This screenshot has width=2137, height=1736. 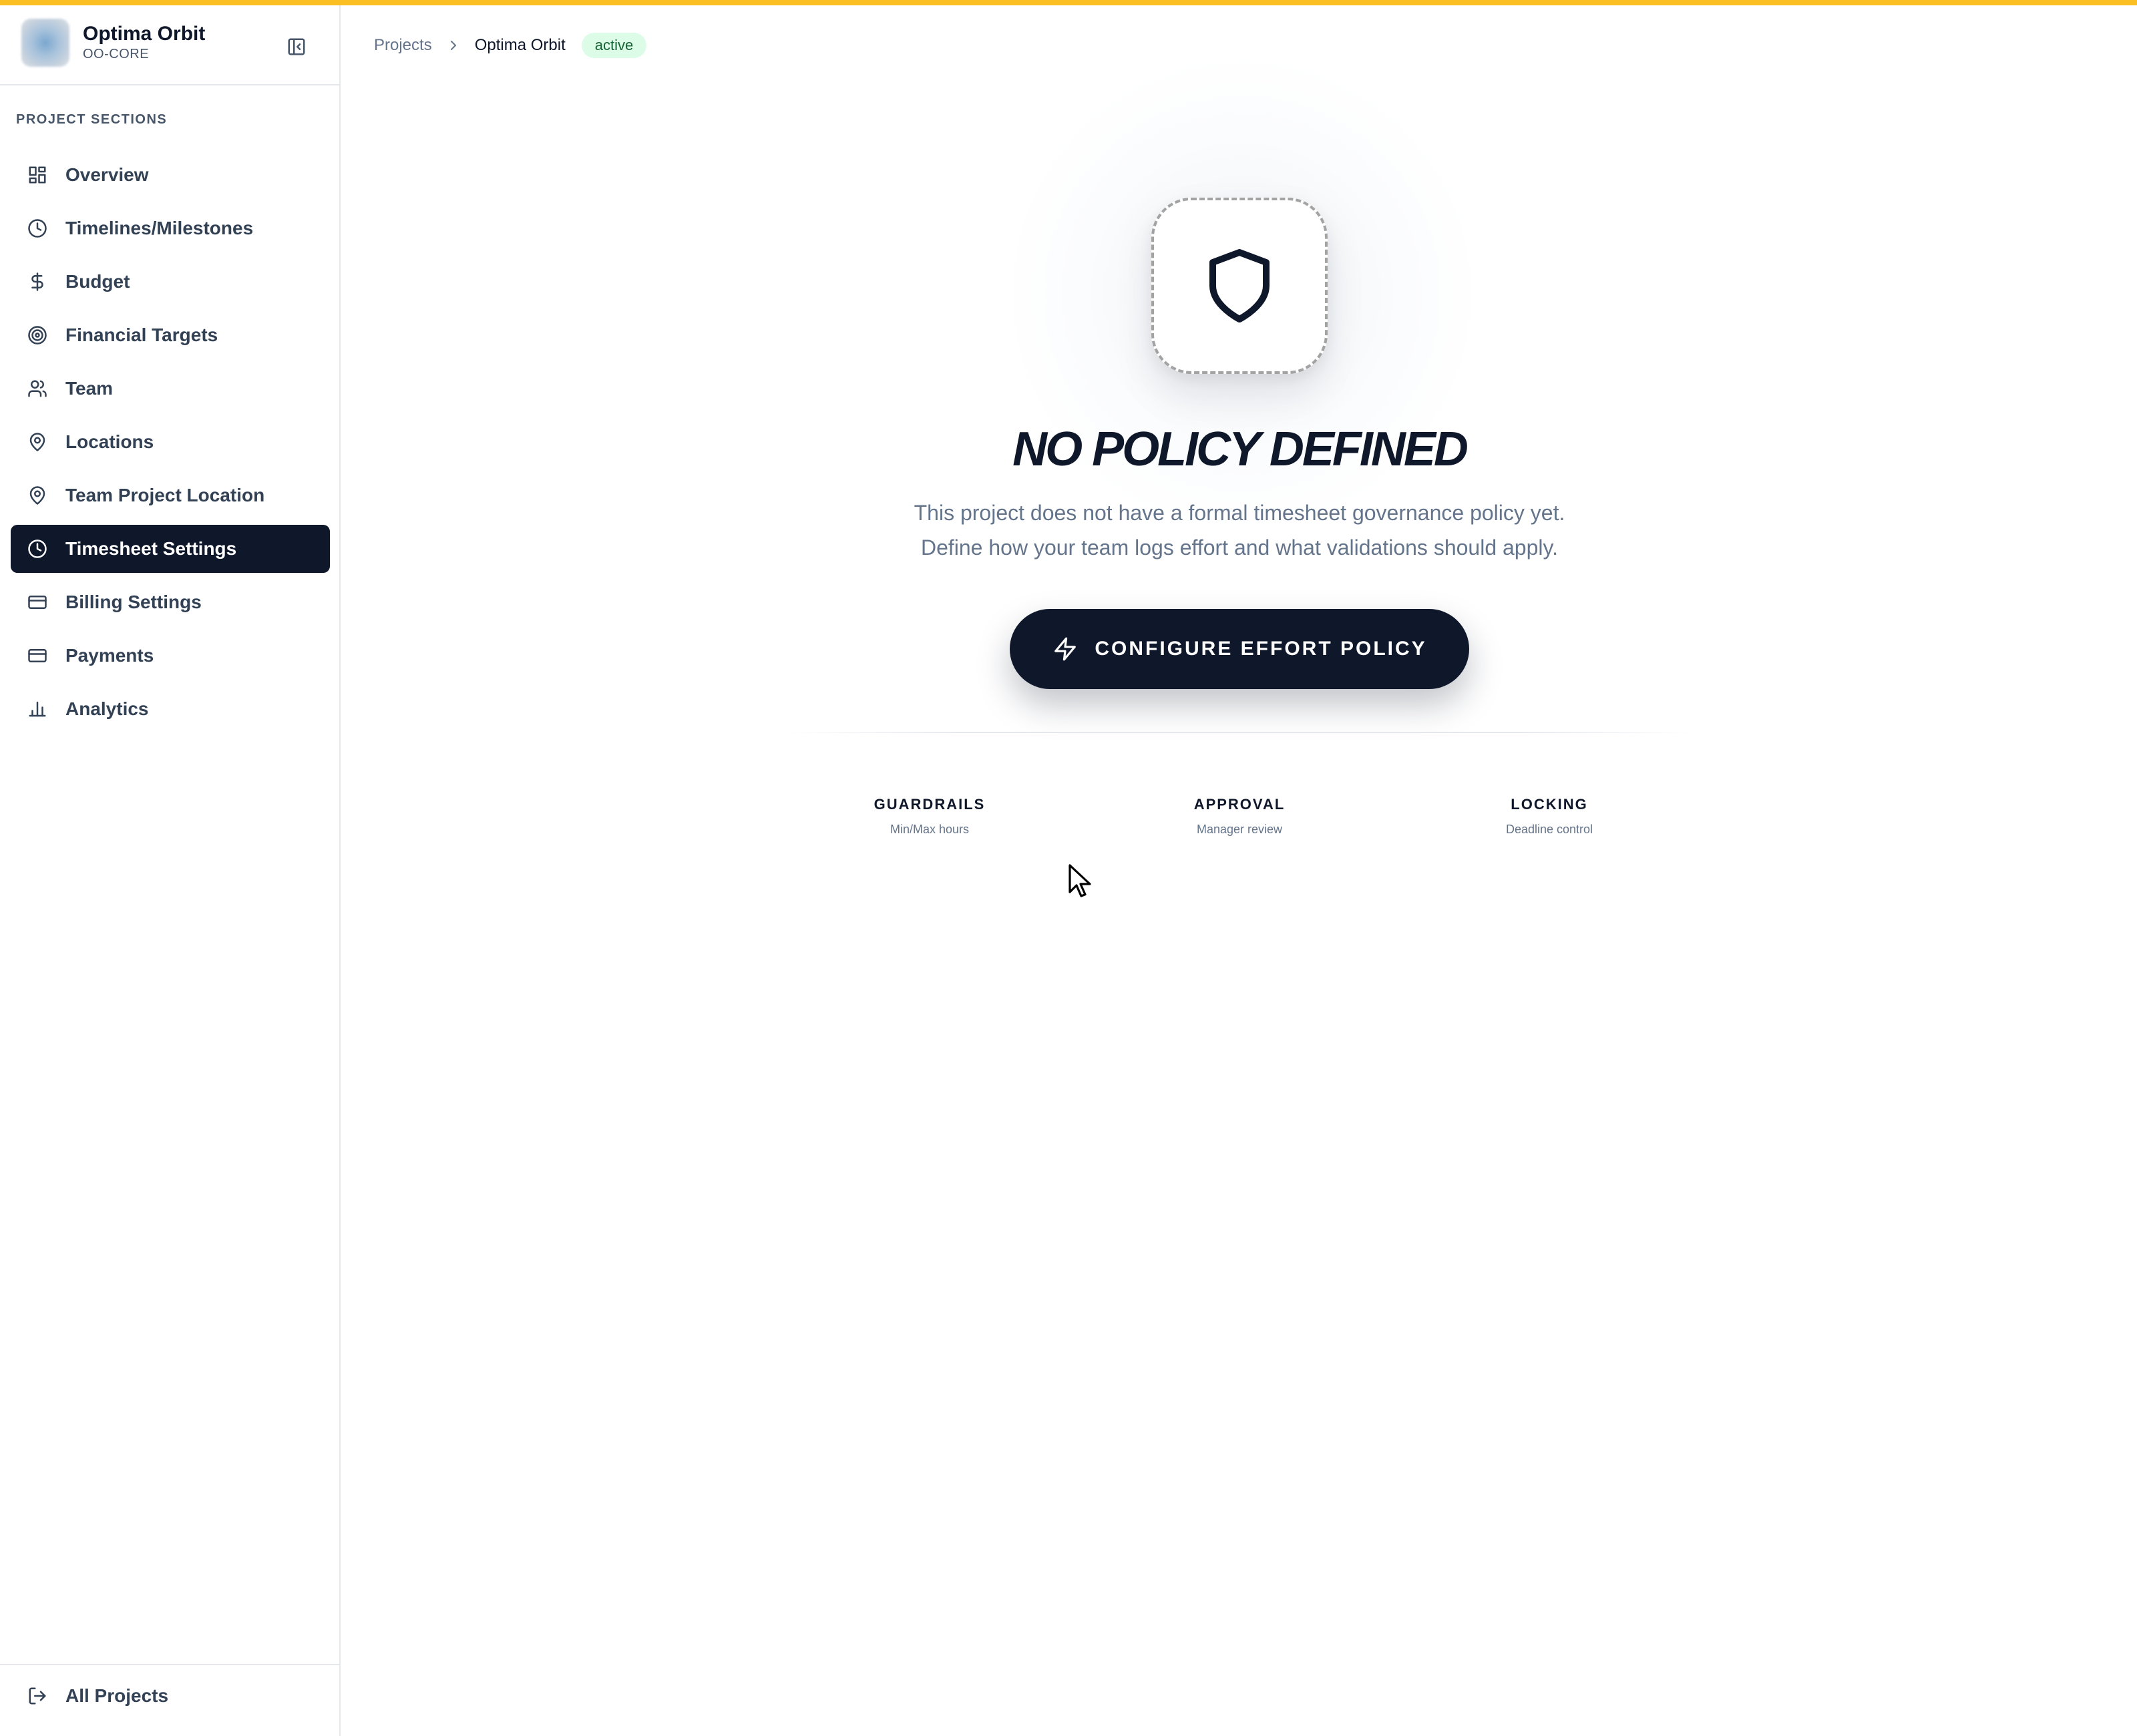 What do you see at coordinates (141, 335) in the screenshot?
I see `sidebar-item-label: Financial Targets` at bounding box center [141, 335].